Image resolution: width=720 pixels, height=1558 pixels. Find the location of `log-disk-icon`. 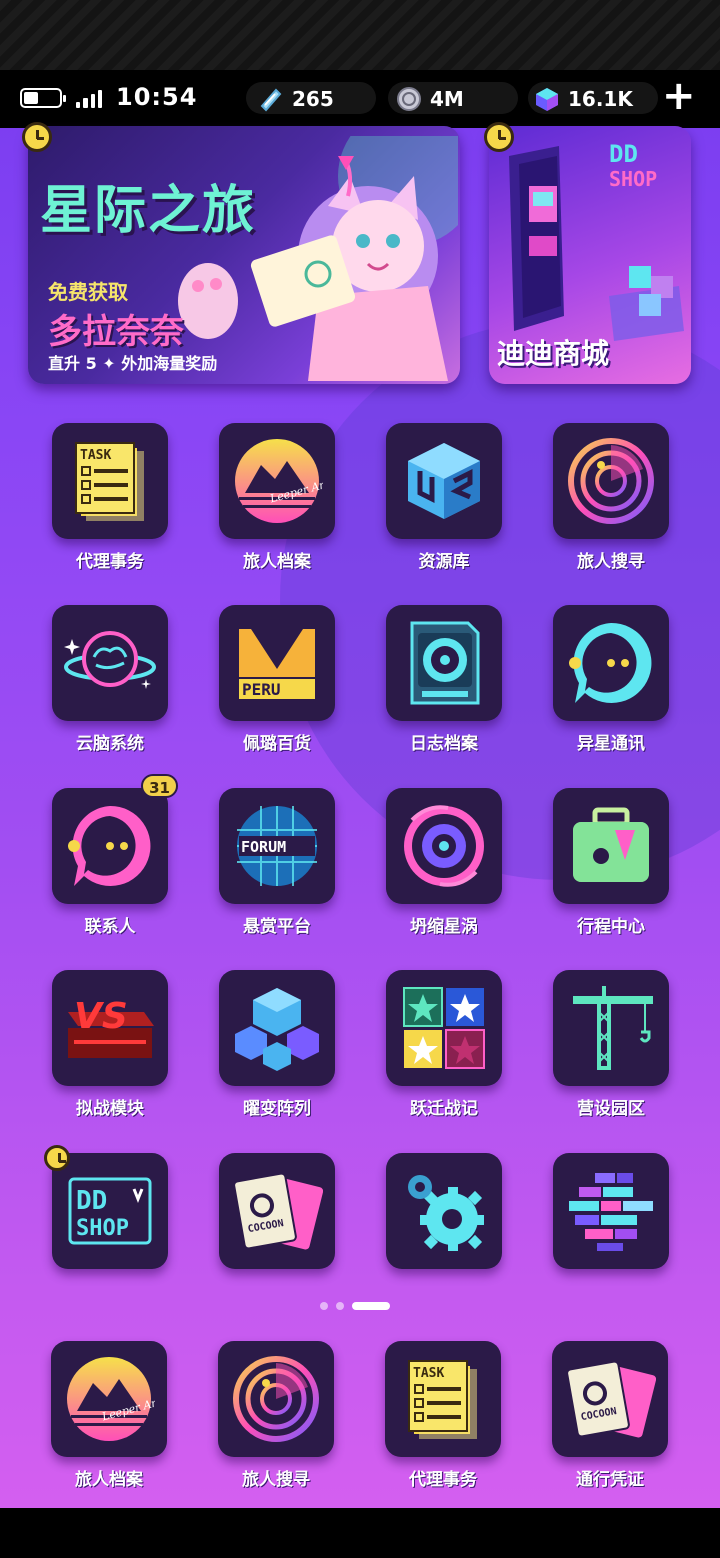

log-disk-icon is located at coordinates (445, 663).